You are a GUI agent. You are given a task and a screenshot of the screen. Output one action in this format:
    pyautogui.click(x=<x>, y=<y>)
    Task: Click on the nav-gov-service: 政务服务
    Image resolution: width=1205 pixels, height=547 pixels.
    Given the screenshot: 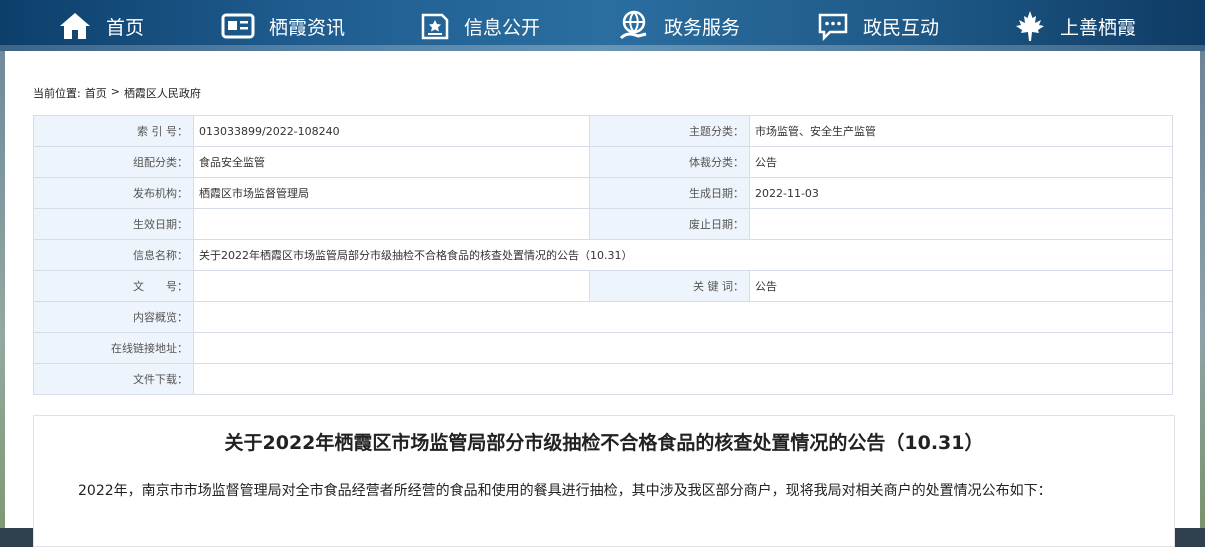 What is the action you would take?
    pyautogui.click(x=679, y=26)
    